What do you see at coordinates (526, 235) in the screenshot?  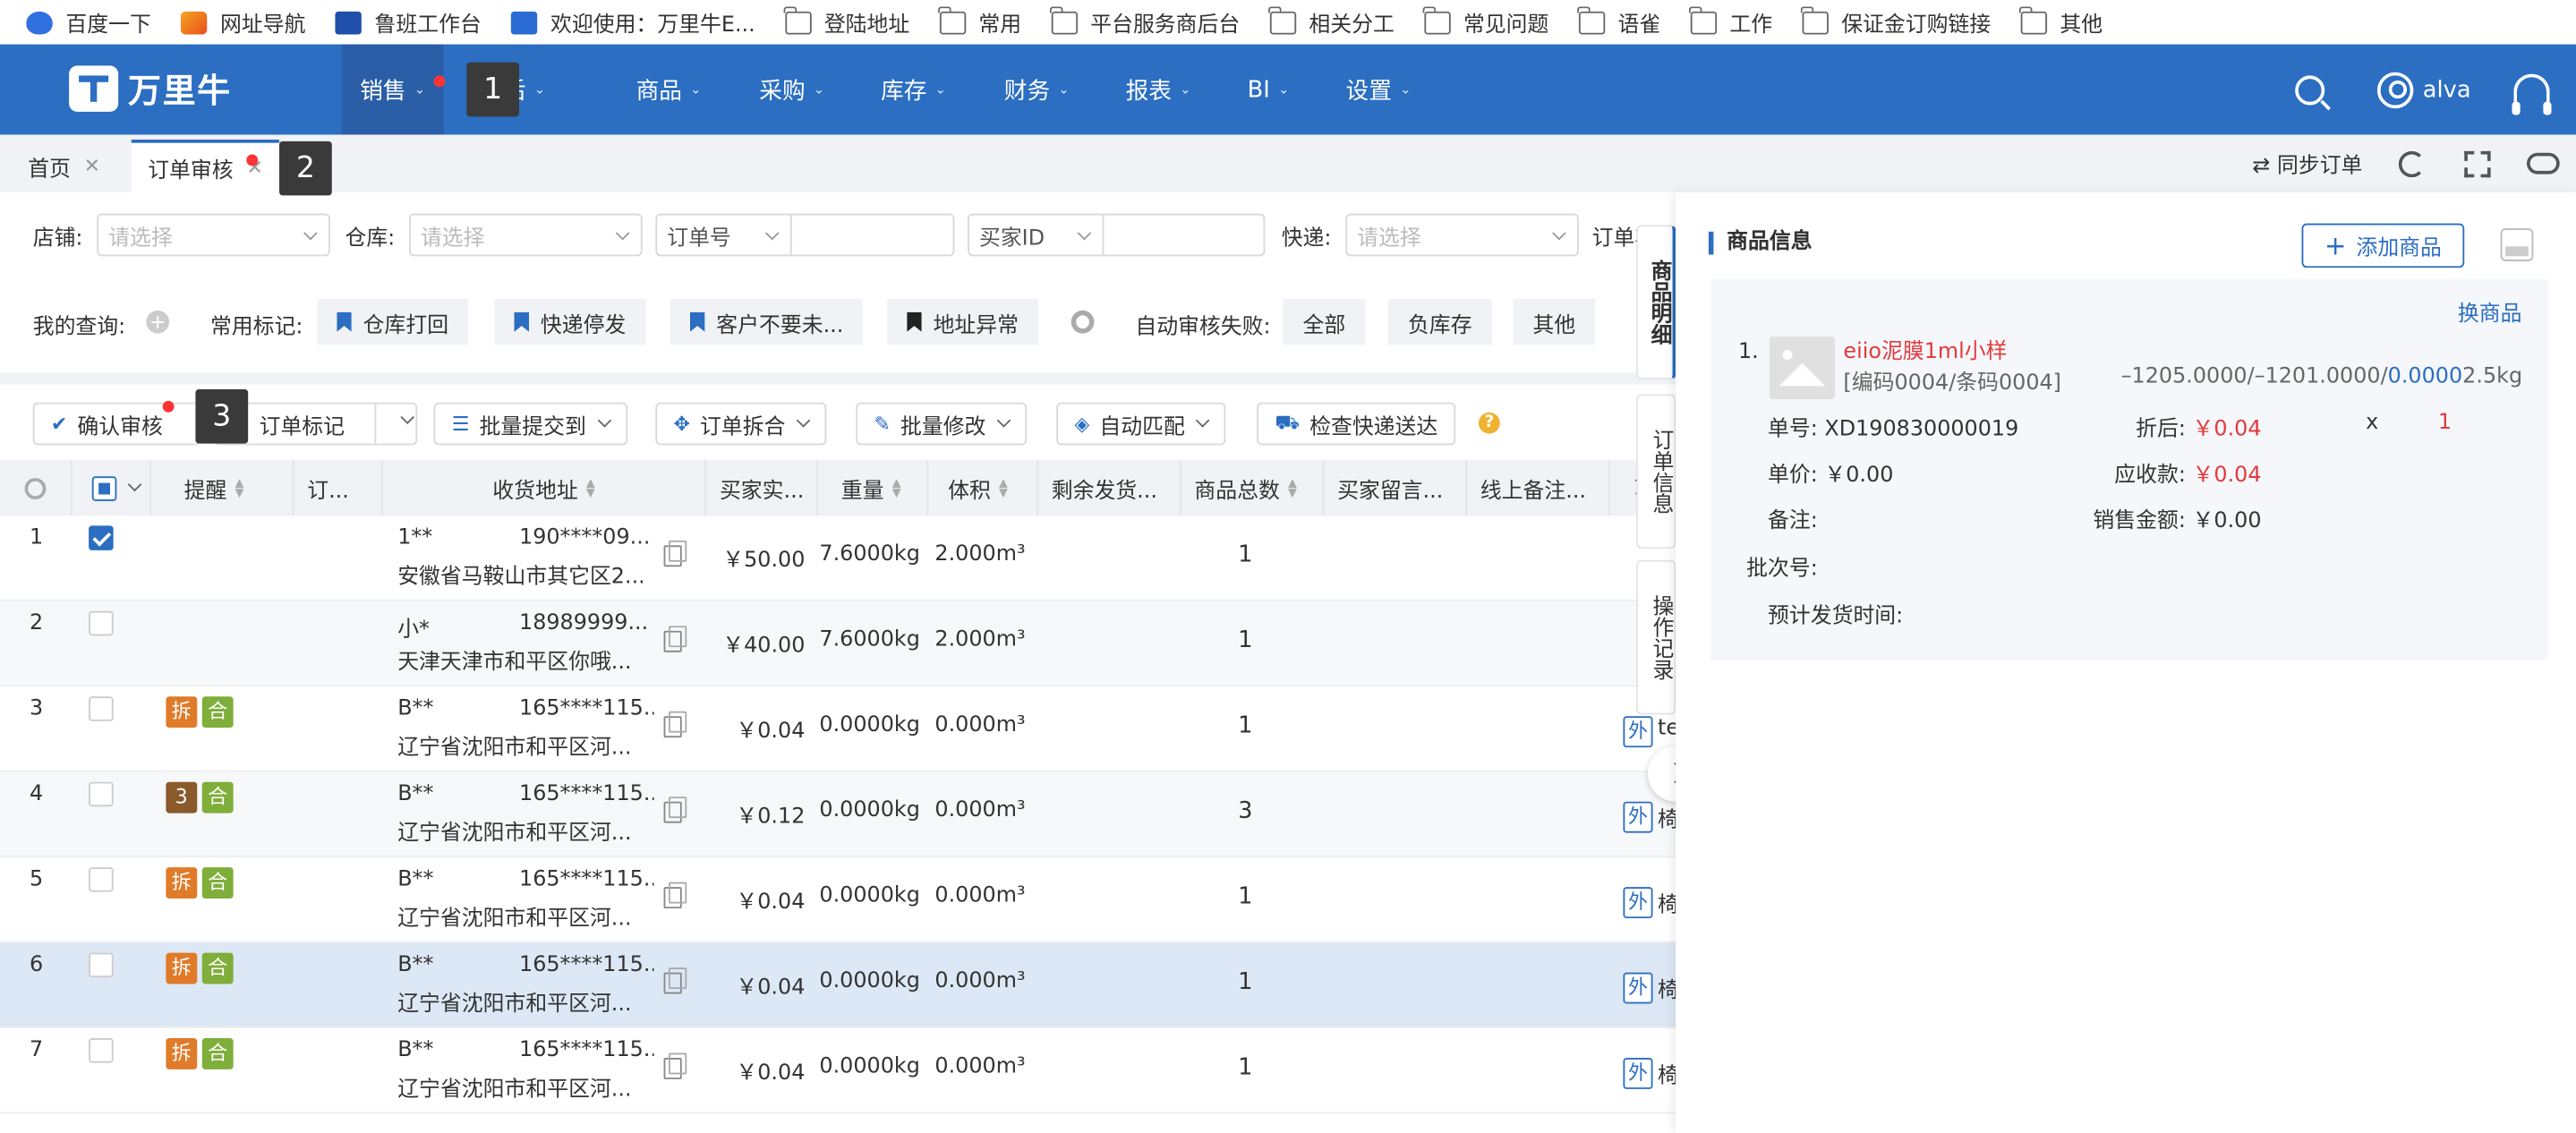 I see `warehouse-select: 请选择` at bounding box center [526, 235].